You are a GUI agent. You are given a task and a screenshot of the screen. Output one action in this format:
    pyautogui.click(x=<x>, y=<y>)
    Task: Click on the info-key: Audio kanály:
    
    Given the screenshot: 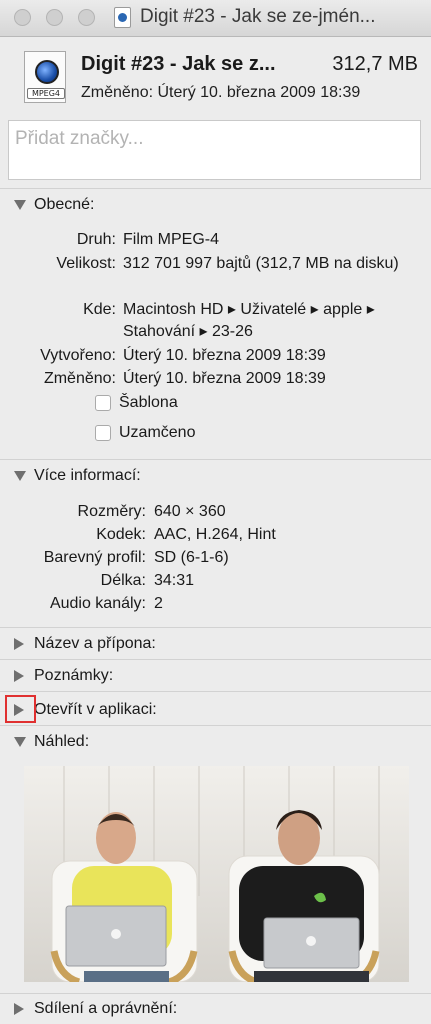 What is the action you would take?
    pyautogui.click(x=97, y=603)
    